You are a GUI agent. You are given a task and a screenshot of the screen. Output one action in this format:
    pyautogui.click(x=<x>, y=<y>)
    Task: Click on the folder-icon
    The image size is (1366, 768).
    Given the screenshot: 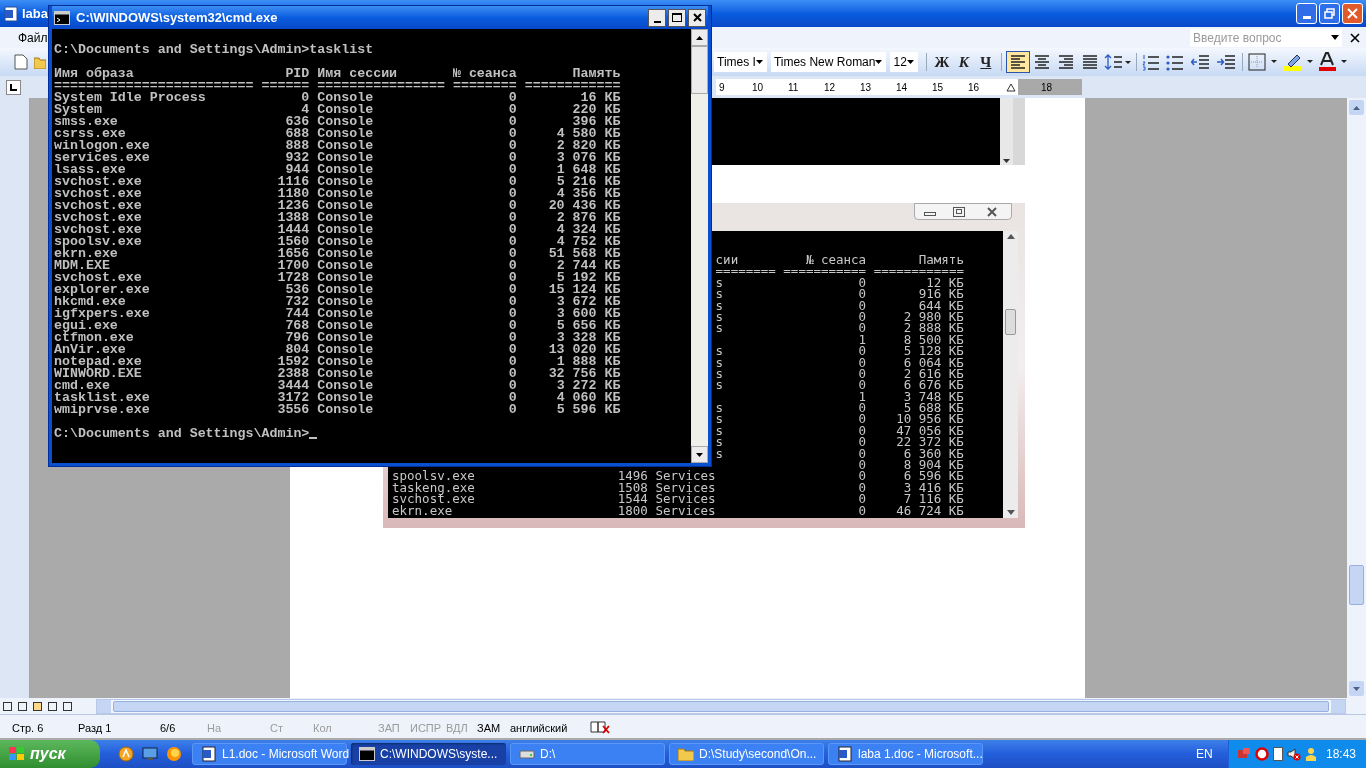 What is the action you would take?
    pyautogui.click(x=40, y=62)
    